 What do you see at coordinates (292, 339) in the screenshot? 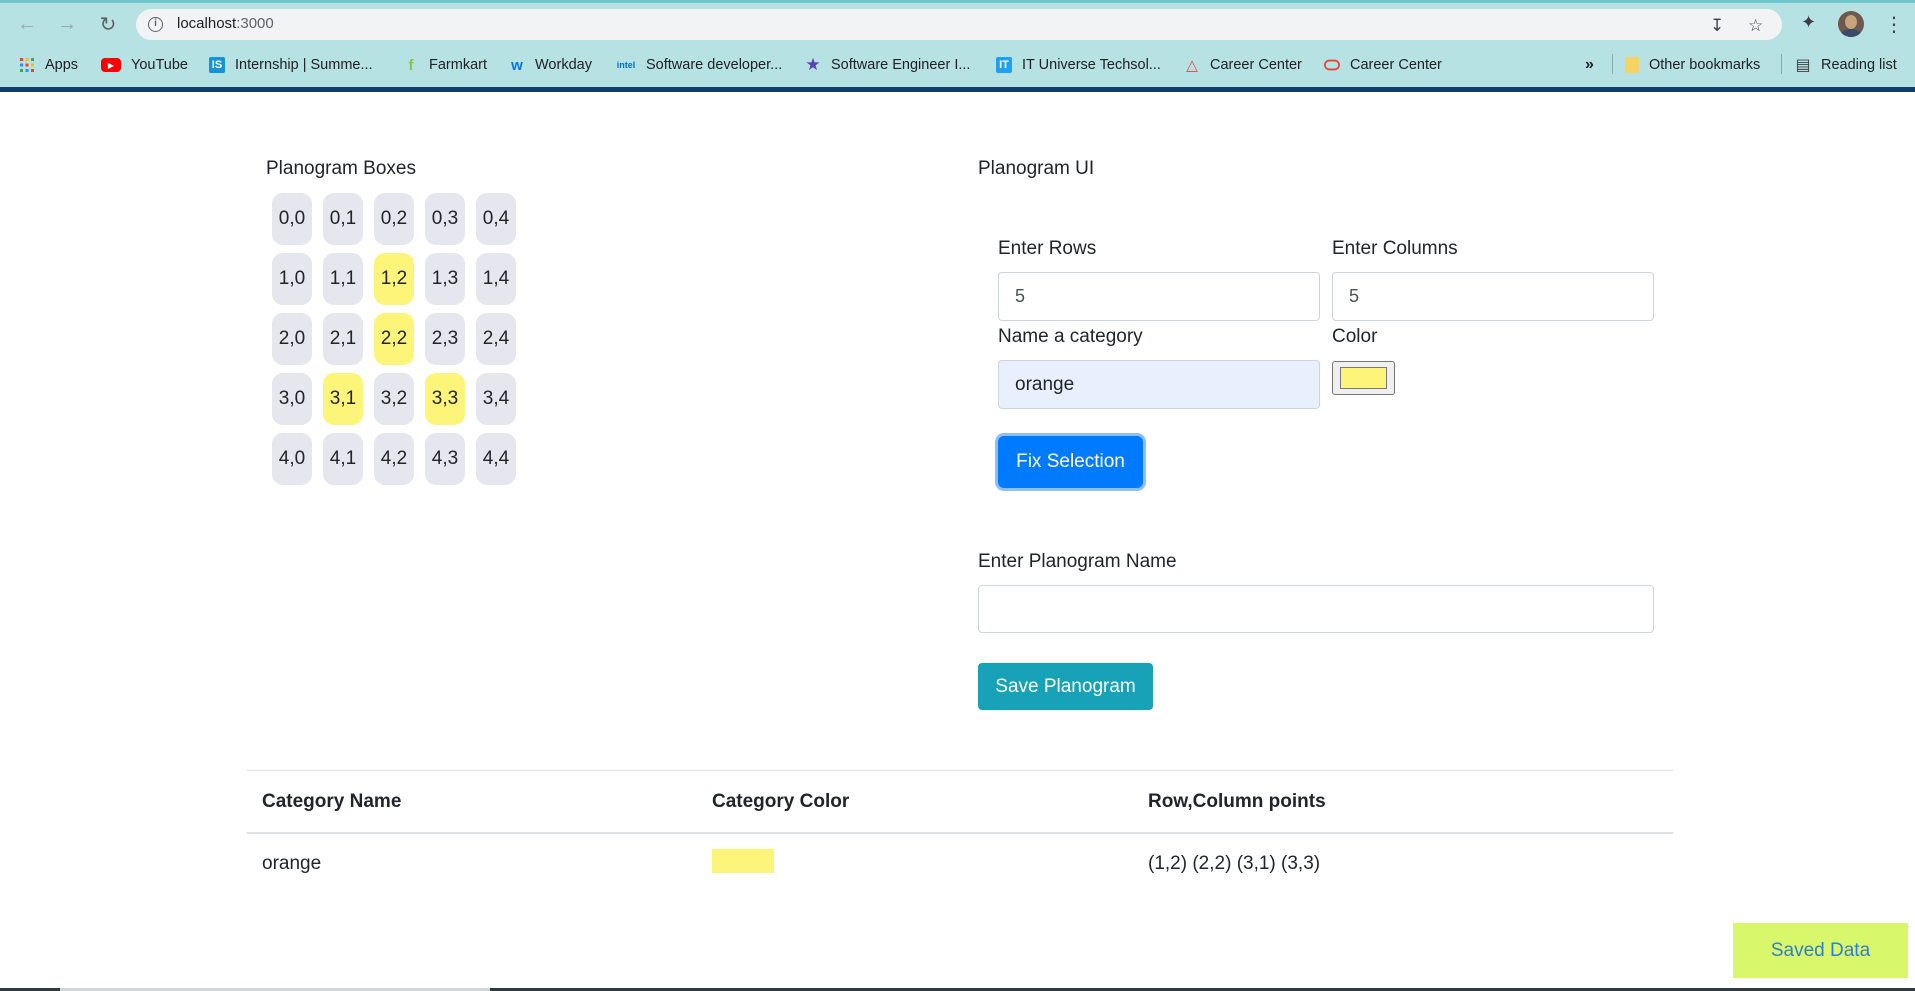
I see `planogram-box: 2,0` at bounding box center [292, 339].